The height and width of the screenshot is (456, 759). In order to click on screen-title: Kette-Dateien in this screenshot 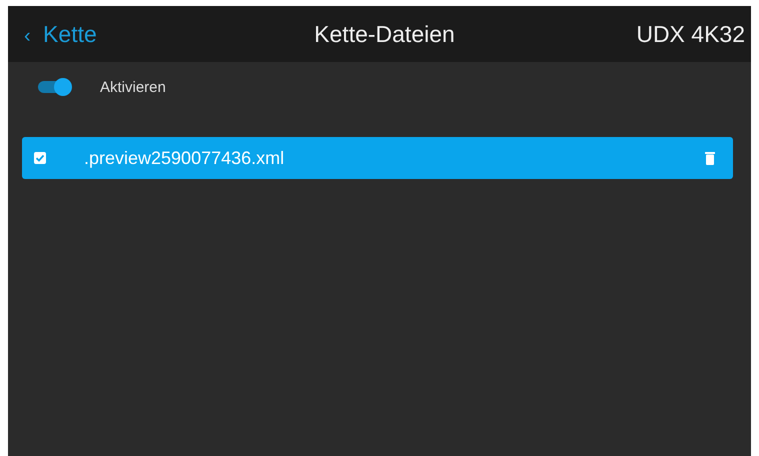, I will do `click(384, 34)`.